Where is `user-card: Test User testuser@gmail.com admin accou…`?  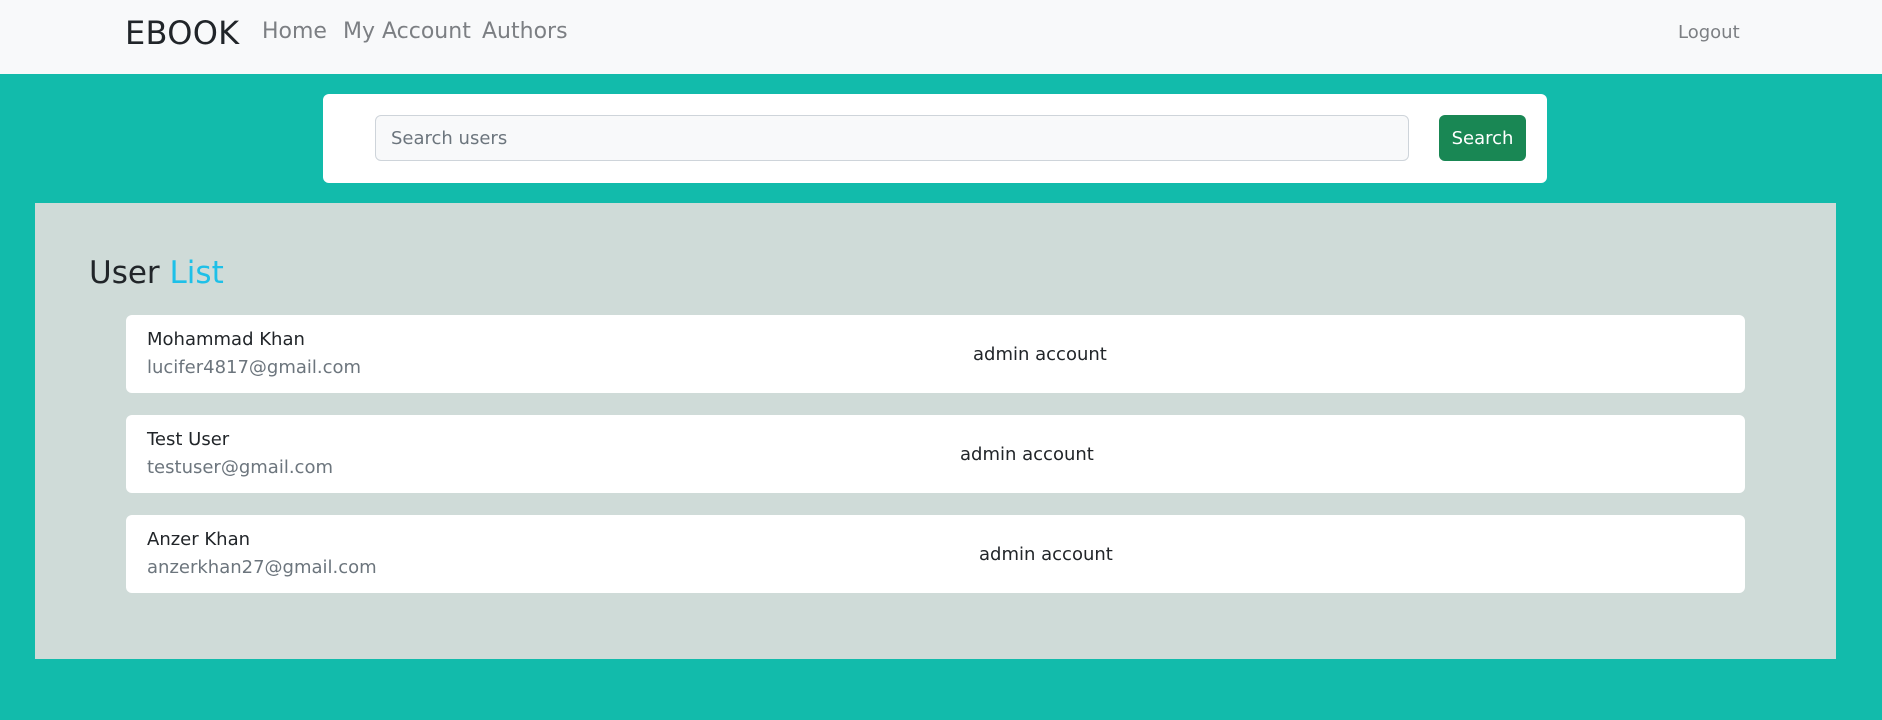
user-card: Test User testuser@gmail.com admin accou… is located at coordinates (935, 454).